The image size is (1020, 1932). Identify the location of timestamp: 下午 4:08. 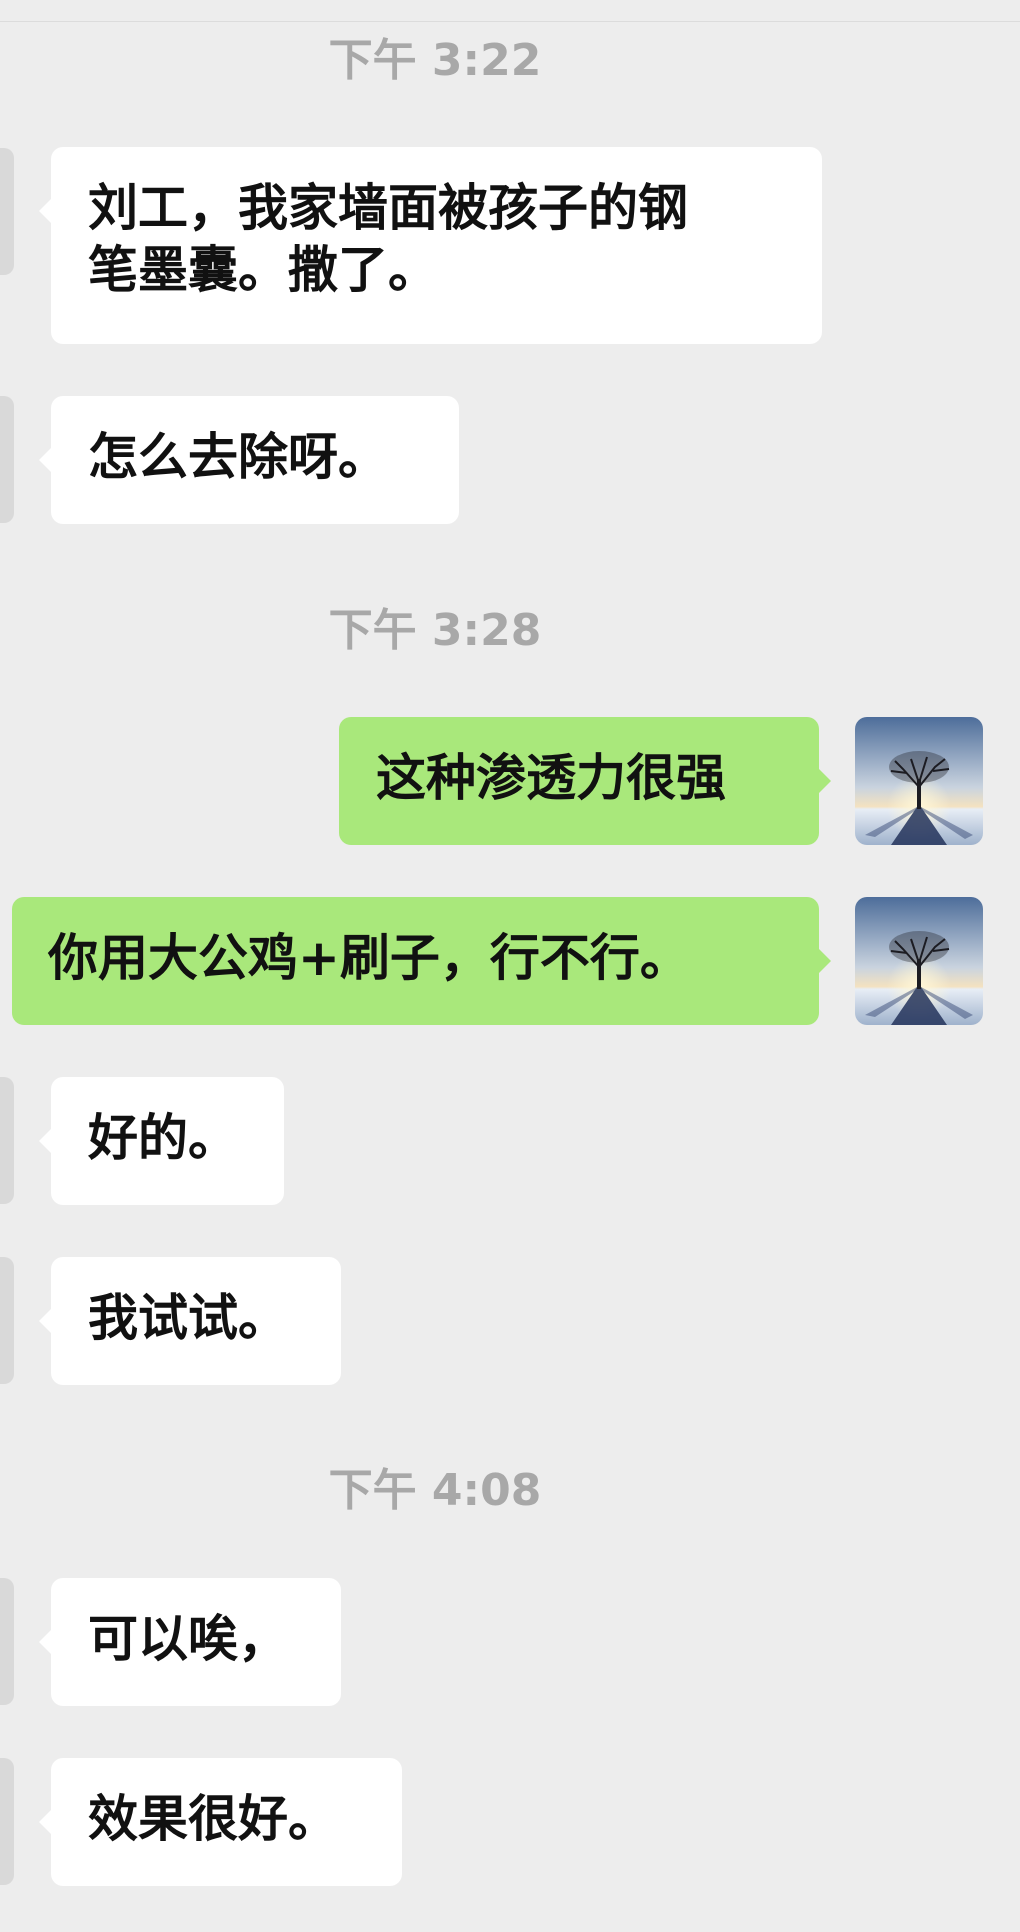
(435, 1490).